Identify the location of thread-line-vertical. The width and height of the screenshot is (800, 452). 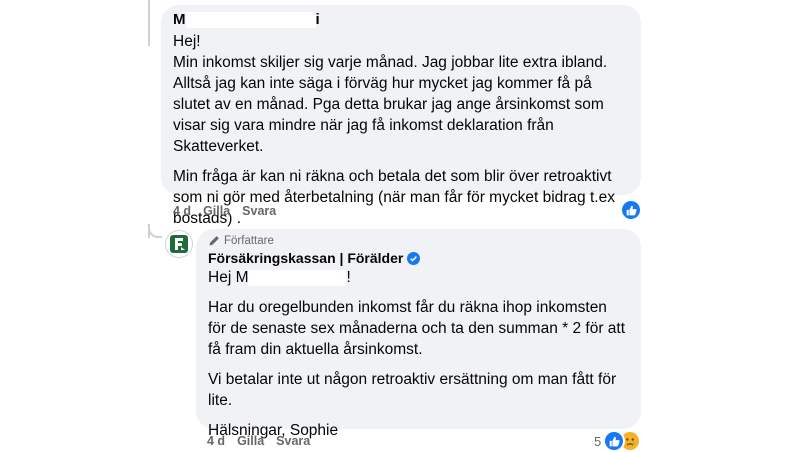
(149, 23).